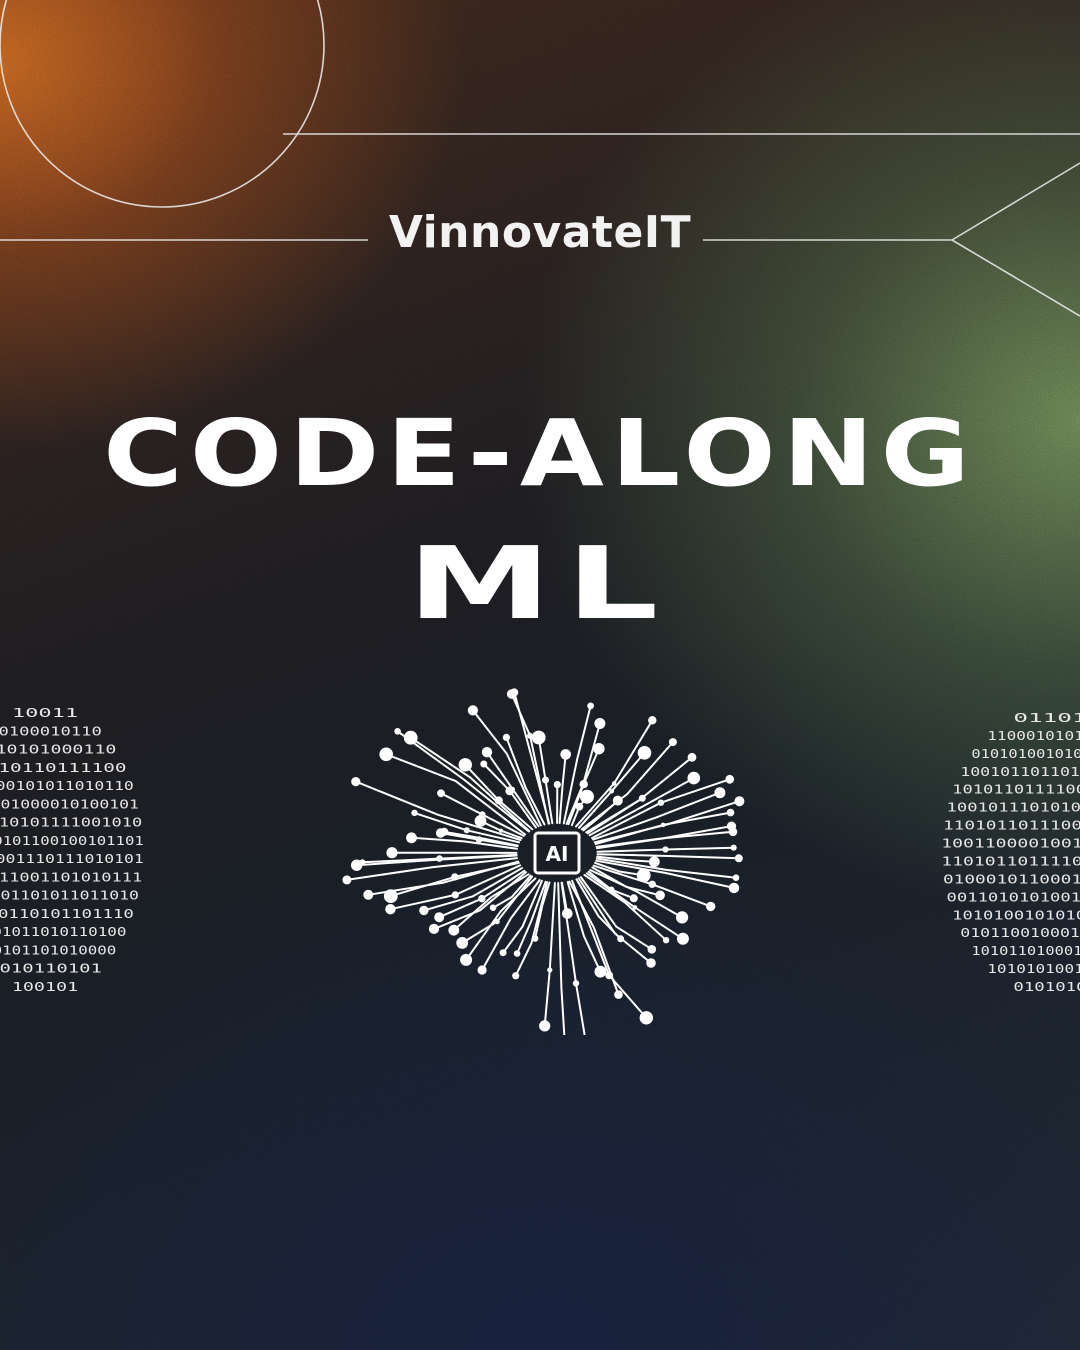  I want to click on deco-circle, so click(162, 104).